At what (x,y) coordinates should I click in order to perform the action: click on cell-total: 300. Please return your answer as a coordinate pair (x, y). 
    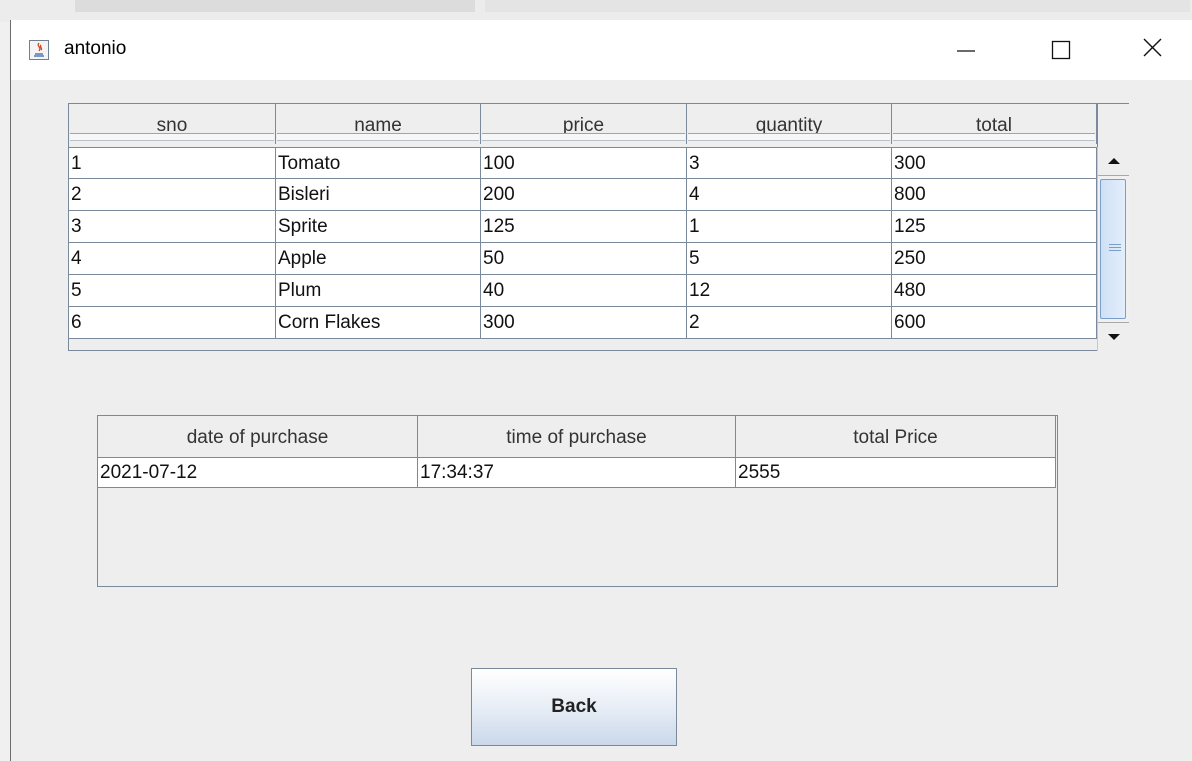
    Looking at the image, I should click on (994, 163).